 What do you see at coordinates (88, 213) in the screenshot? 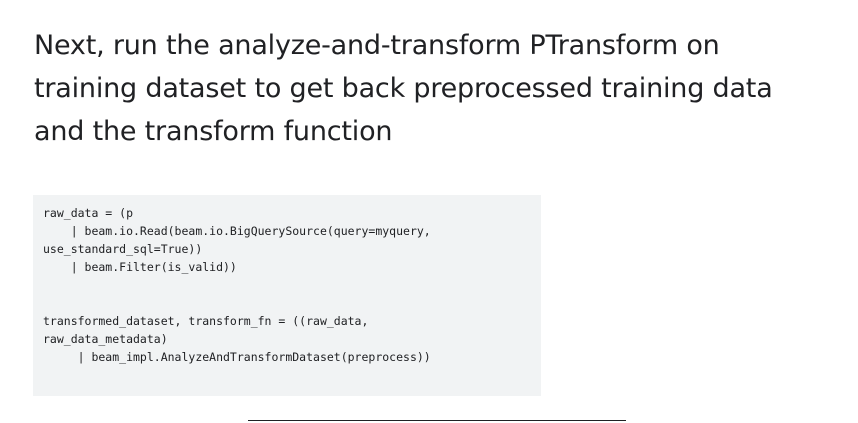
I see `code-line: raw_data = (p` at bounding box center [88, 213].